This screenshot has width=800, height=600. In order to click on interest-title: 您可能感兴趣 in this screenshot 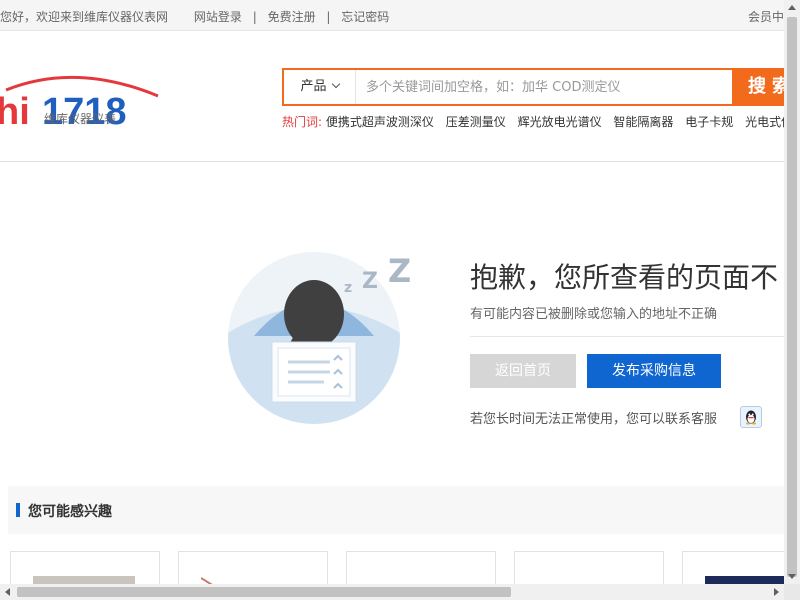, I will do `click(70, 512)`.